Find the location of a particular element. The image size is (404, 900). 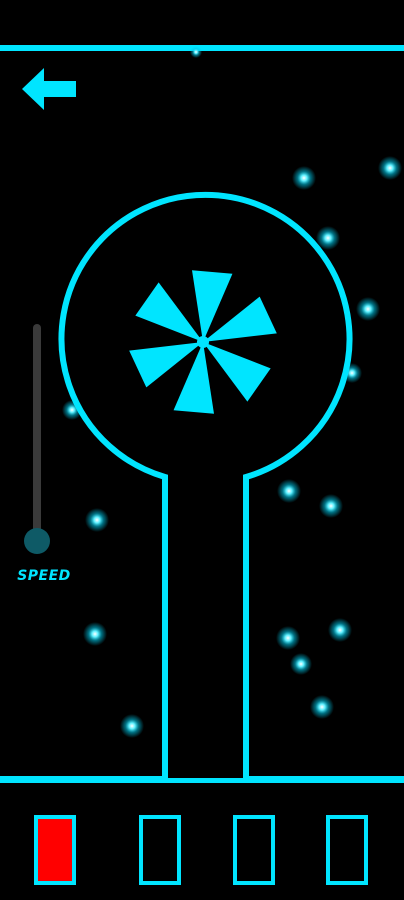

speed-slider-track is located at coordinates (37, 438).